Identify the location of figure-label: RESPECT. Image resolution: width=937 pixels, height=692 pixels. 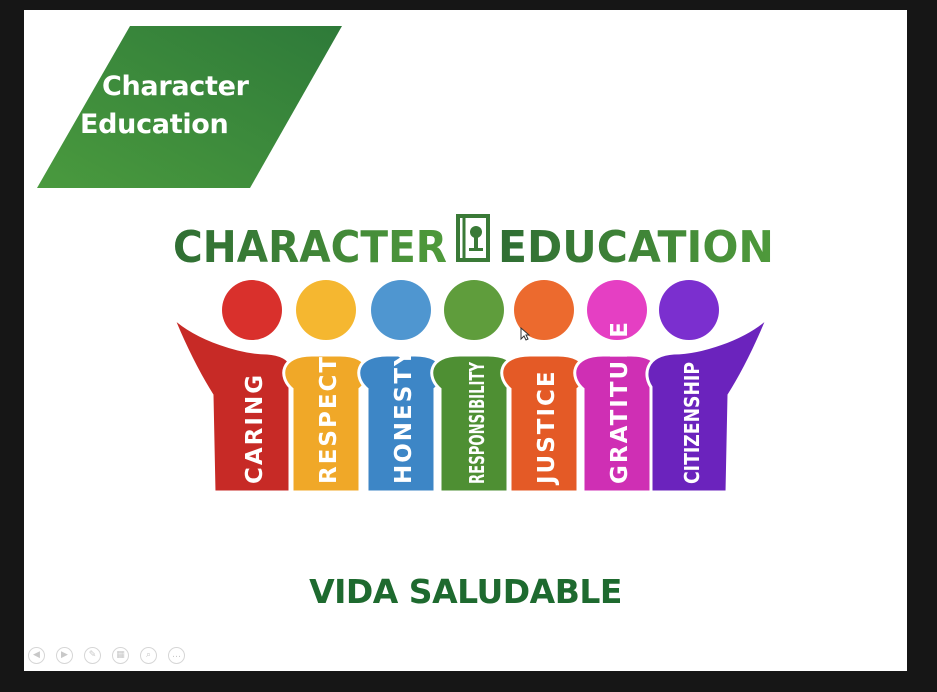
(329, 419).